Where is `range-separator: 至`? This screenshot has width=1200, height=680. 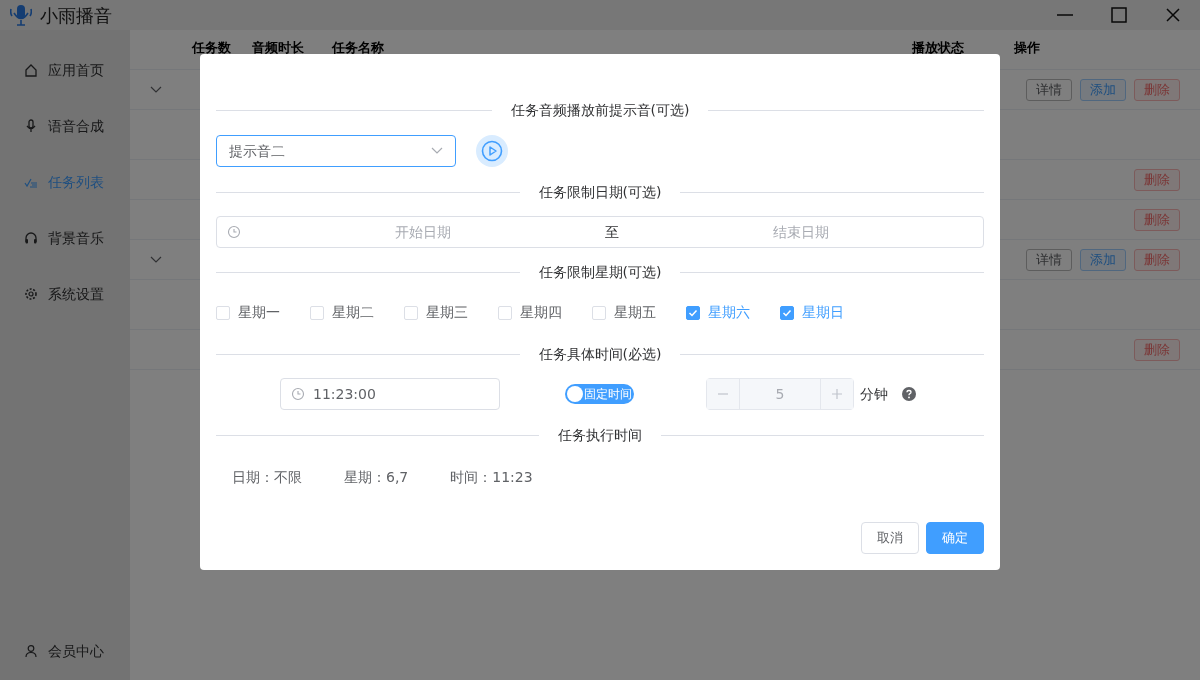
range-separator: 至 is located at coordinates (612, 232).